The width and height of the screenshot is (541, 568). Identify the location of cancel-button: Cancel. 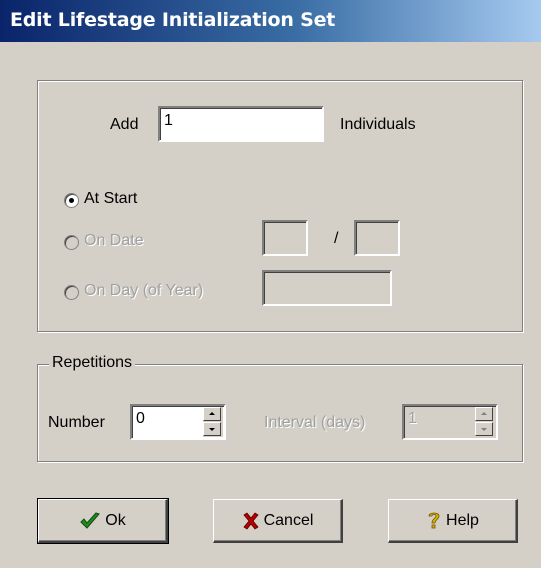
(278, 521).